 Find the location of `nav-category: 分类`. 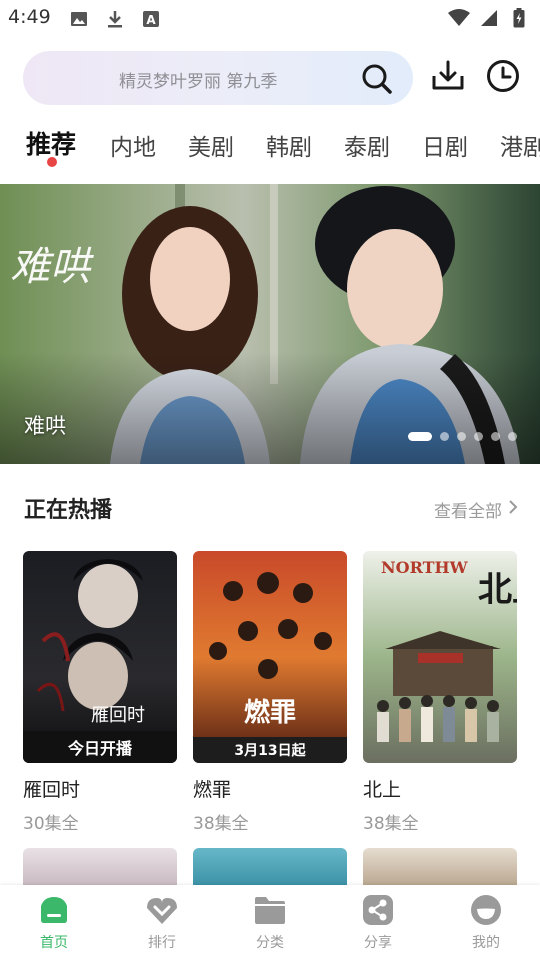

nav-category: 分类 is located at coordinates (270, 922).